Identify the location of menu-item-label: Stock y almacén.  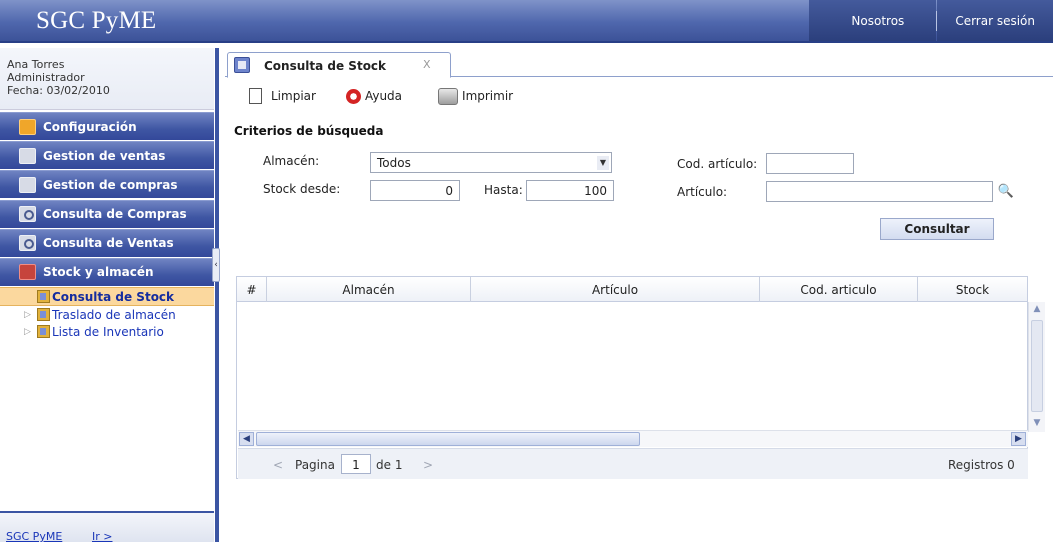
(98, 272).